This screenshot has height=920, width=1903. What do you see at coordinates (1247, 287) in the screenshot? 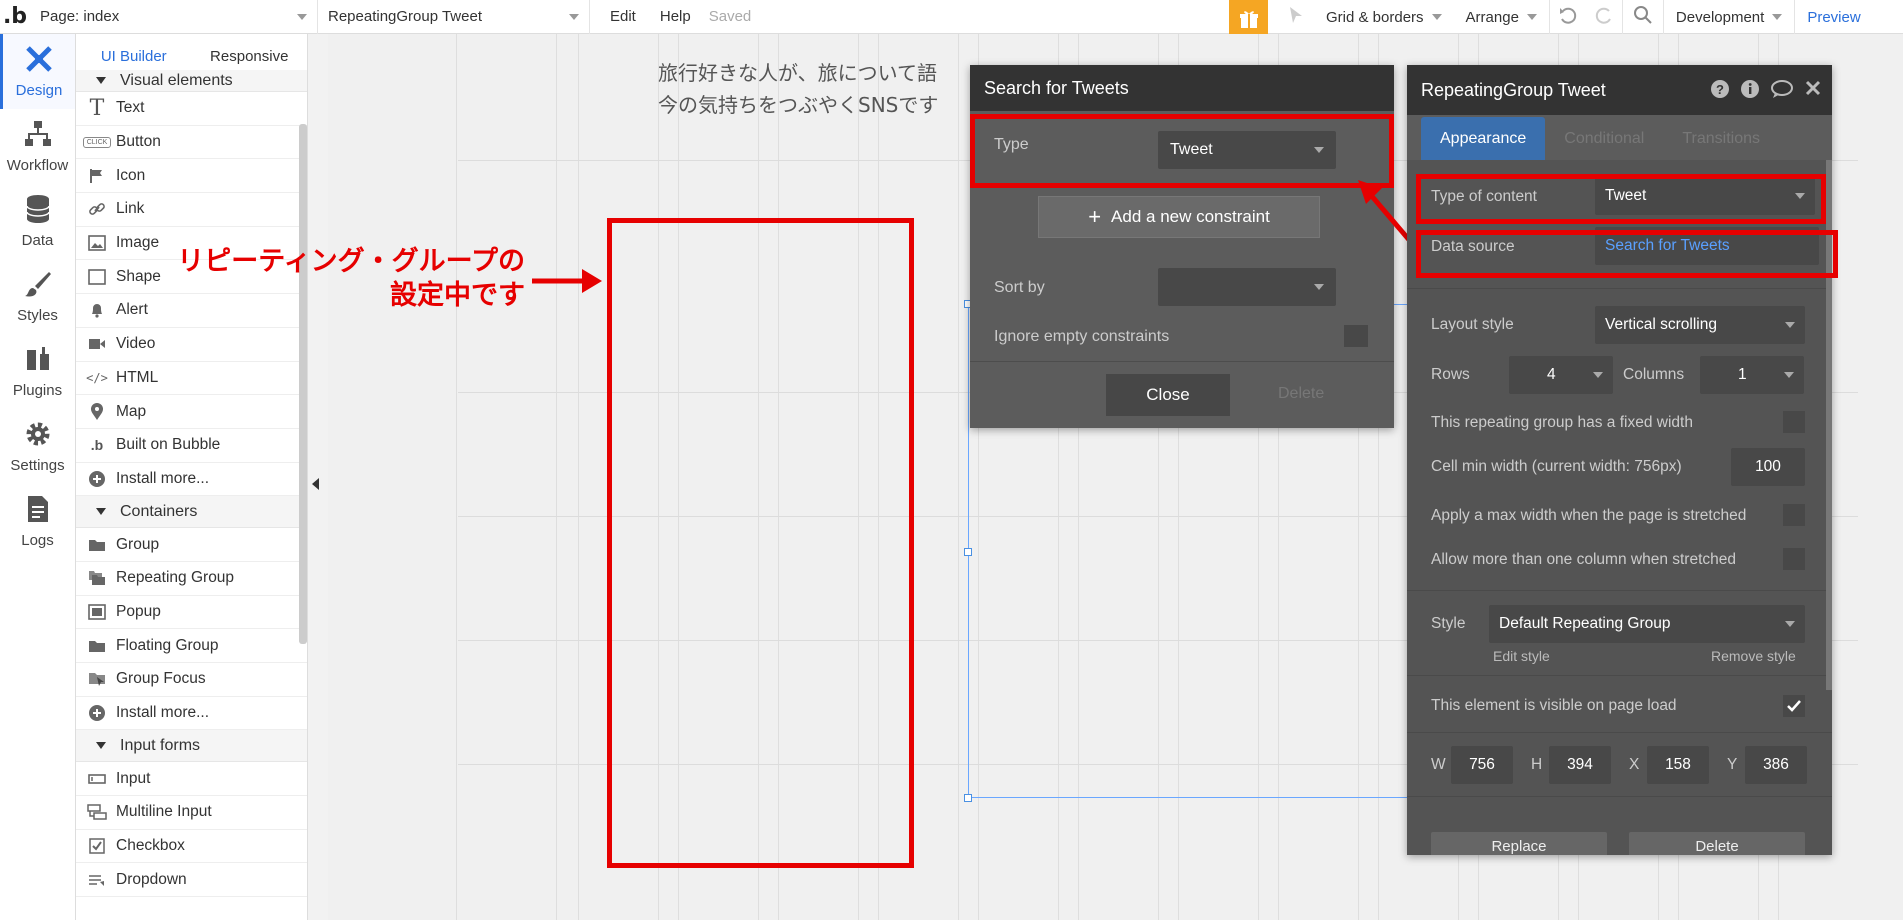
I see `sort-by-select` at bounding box center [1247, 287].